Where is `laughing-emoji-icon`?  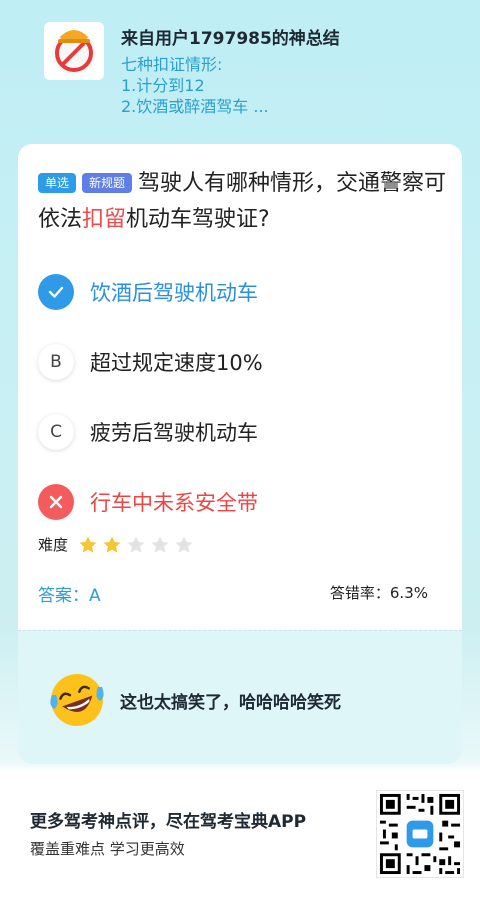 laughing-emoji-icon is located at coordinates (77, 700).